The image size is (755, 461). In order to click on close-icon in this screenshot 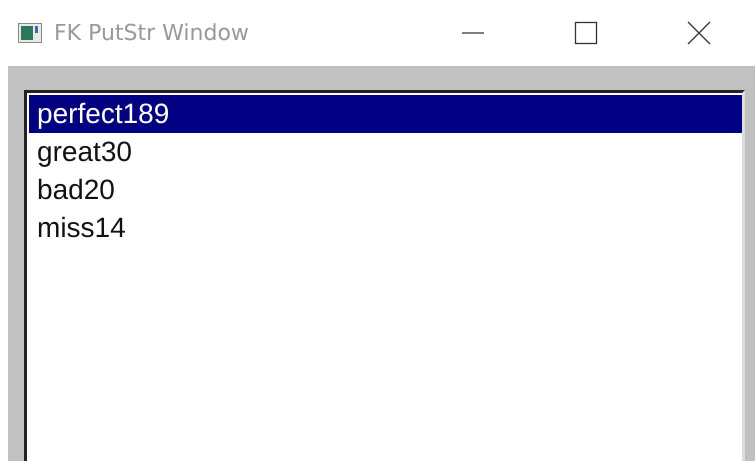, I will do `click(698, 33)`.